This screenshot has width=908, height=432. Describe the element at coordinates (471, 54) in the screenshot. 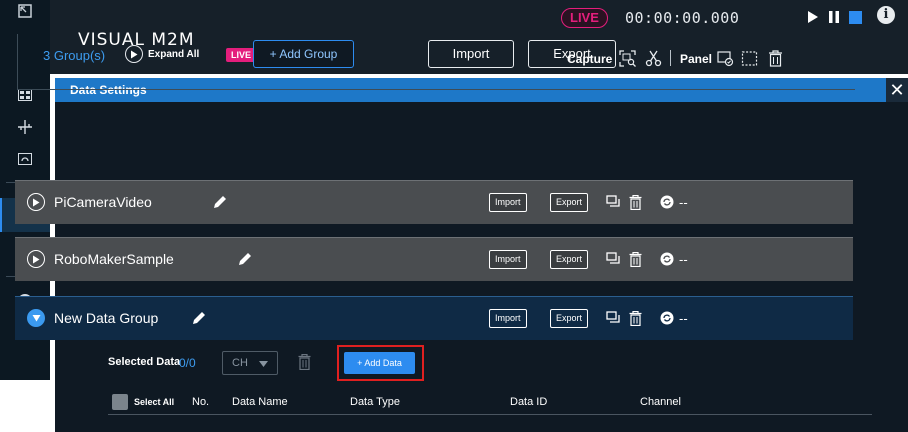

I see `import-button: Import` at that location.